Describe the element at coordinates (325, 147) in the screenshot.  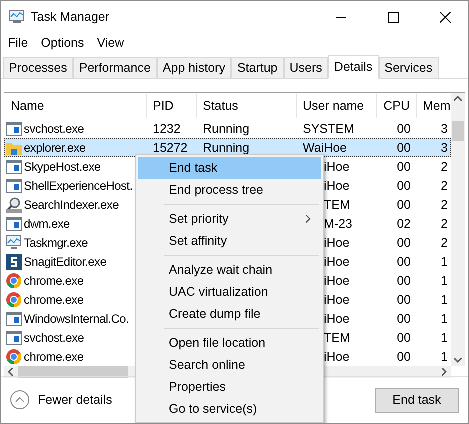
I see `table-cell-text: WaiHoe` at that location.